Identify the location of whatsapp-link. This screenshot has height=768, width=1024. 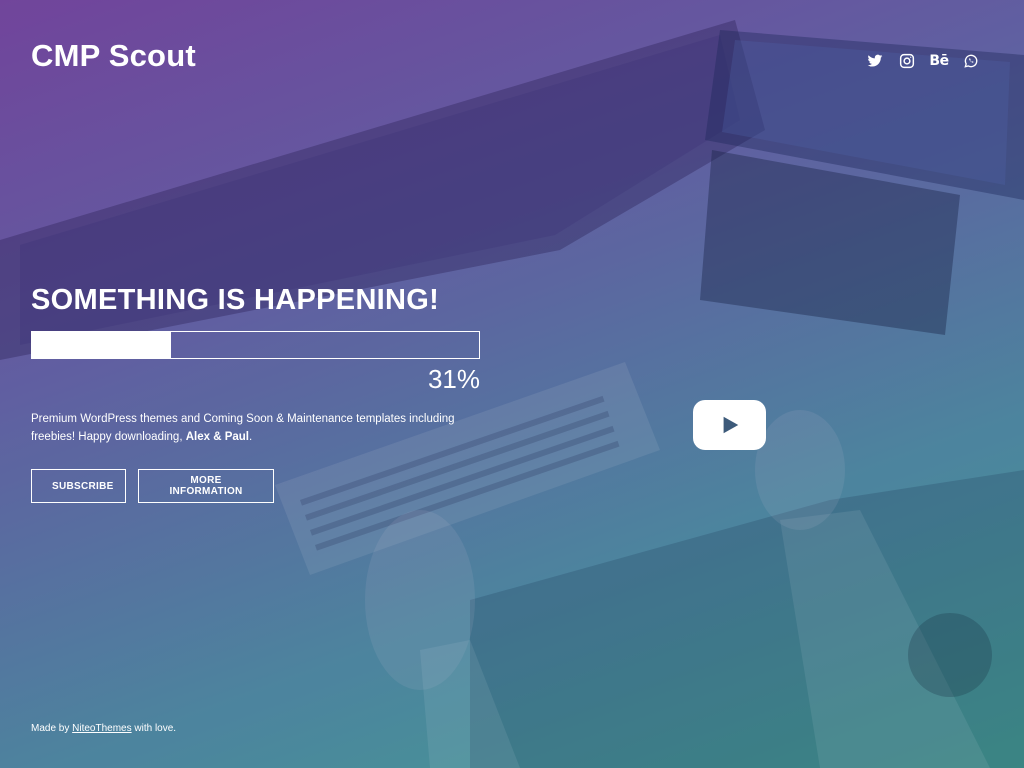
(971, 61).